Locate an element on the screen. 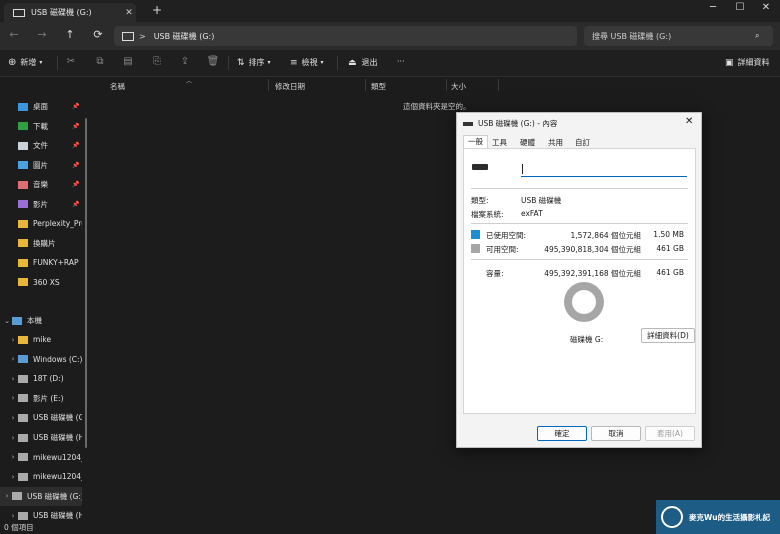 The image size is (780, 534). eject-button: ⏏ 退出 is located at coordinates (363, 62).